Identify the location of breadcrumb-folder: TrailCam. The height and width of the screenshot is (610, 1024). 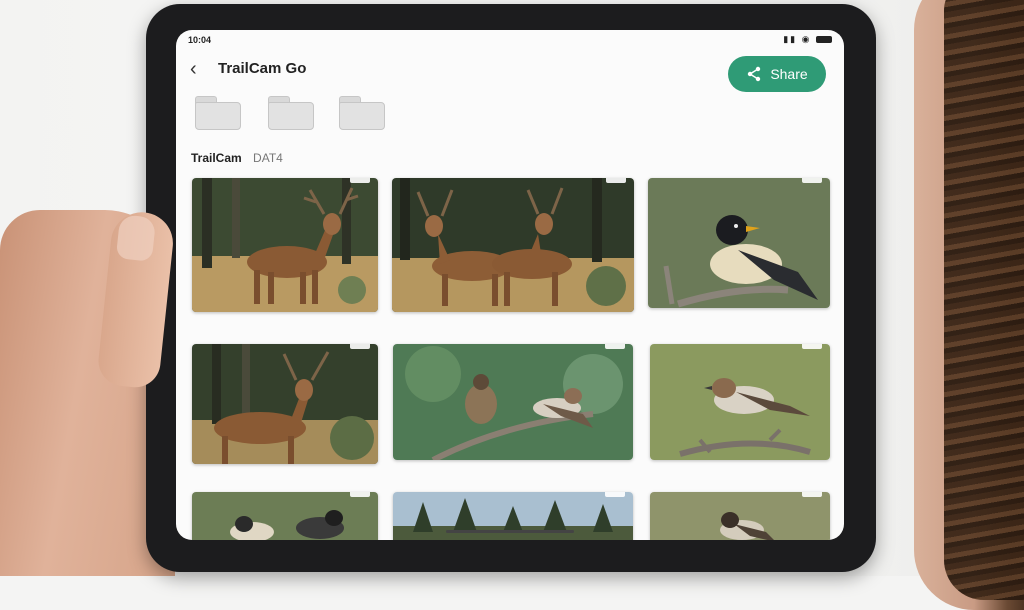
(216, 158).